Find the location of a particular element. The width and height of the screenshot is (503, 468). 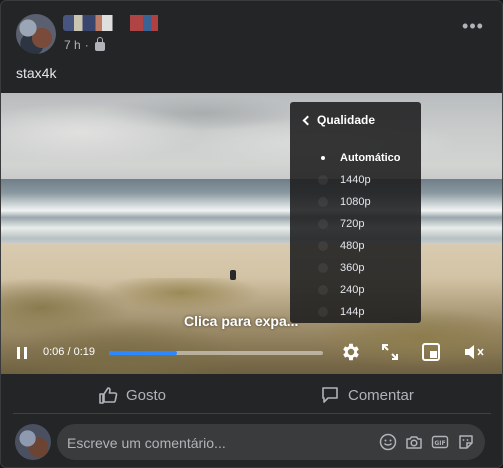

comment-icon is located at coordinates (330, 395).